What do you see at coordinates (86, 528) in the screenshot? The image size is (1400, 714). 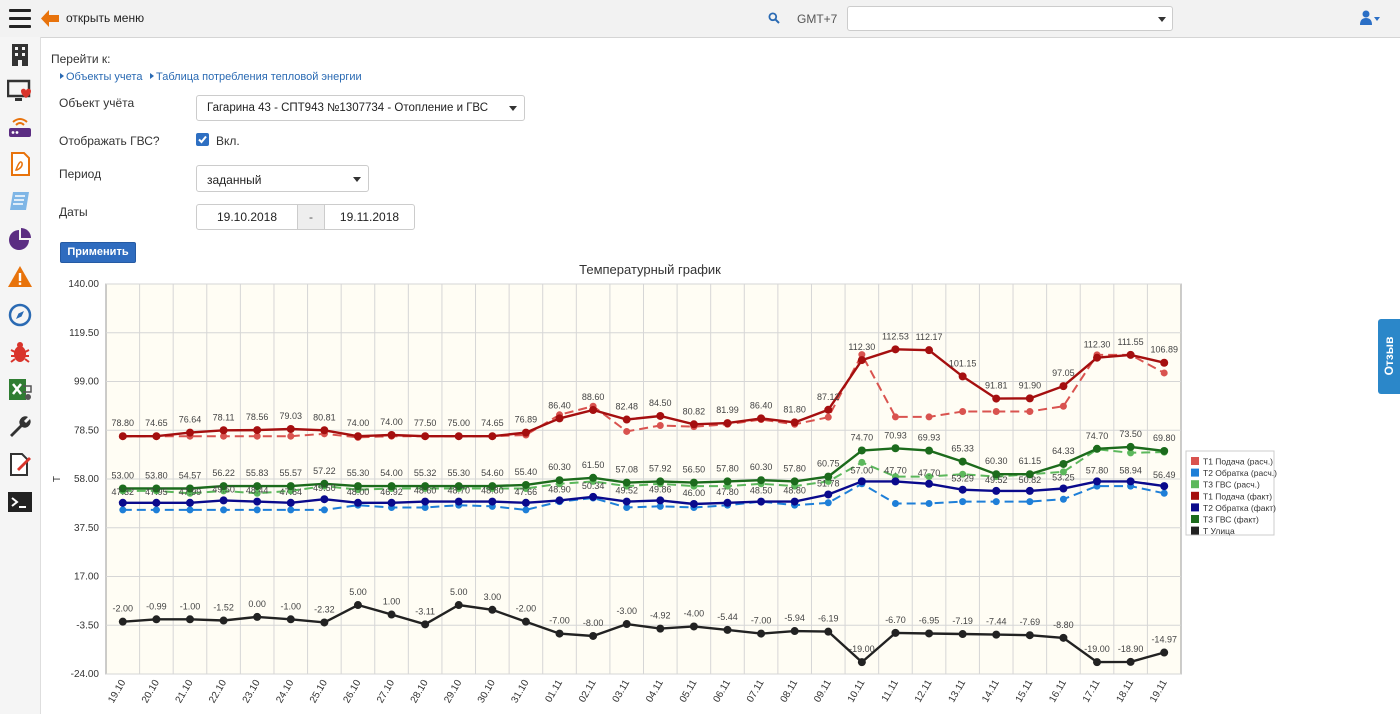 I see `y-tick-label: 37.50` at bounding box center [86, 528].